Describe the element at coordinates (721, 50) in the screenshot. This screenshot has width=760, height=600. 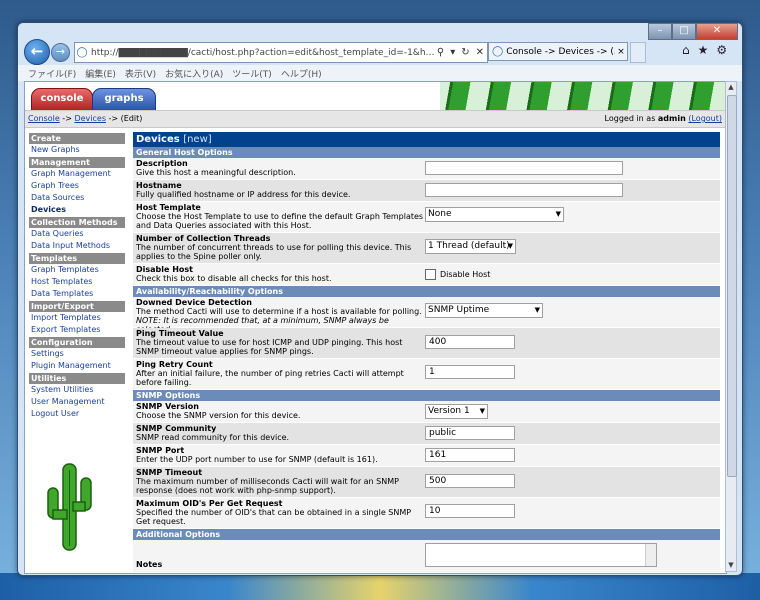
I see `gear-icon: ⚙` at that location.